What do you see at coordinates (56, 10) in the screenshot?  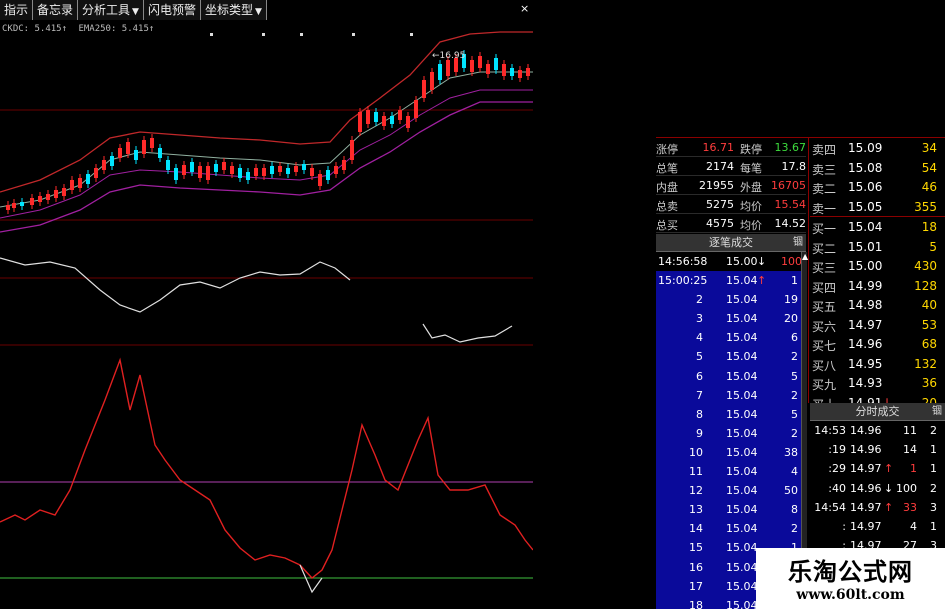 I see `memo-button: 备忘录` at bounding box center [56, 10].